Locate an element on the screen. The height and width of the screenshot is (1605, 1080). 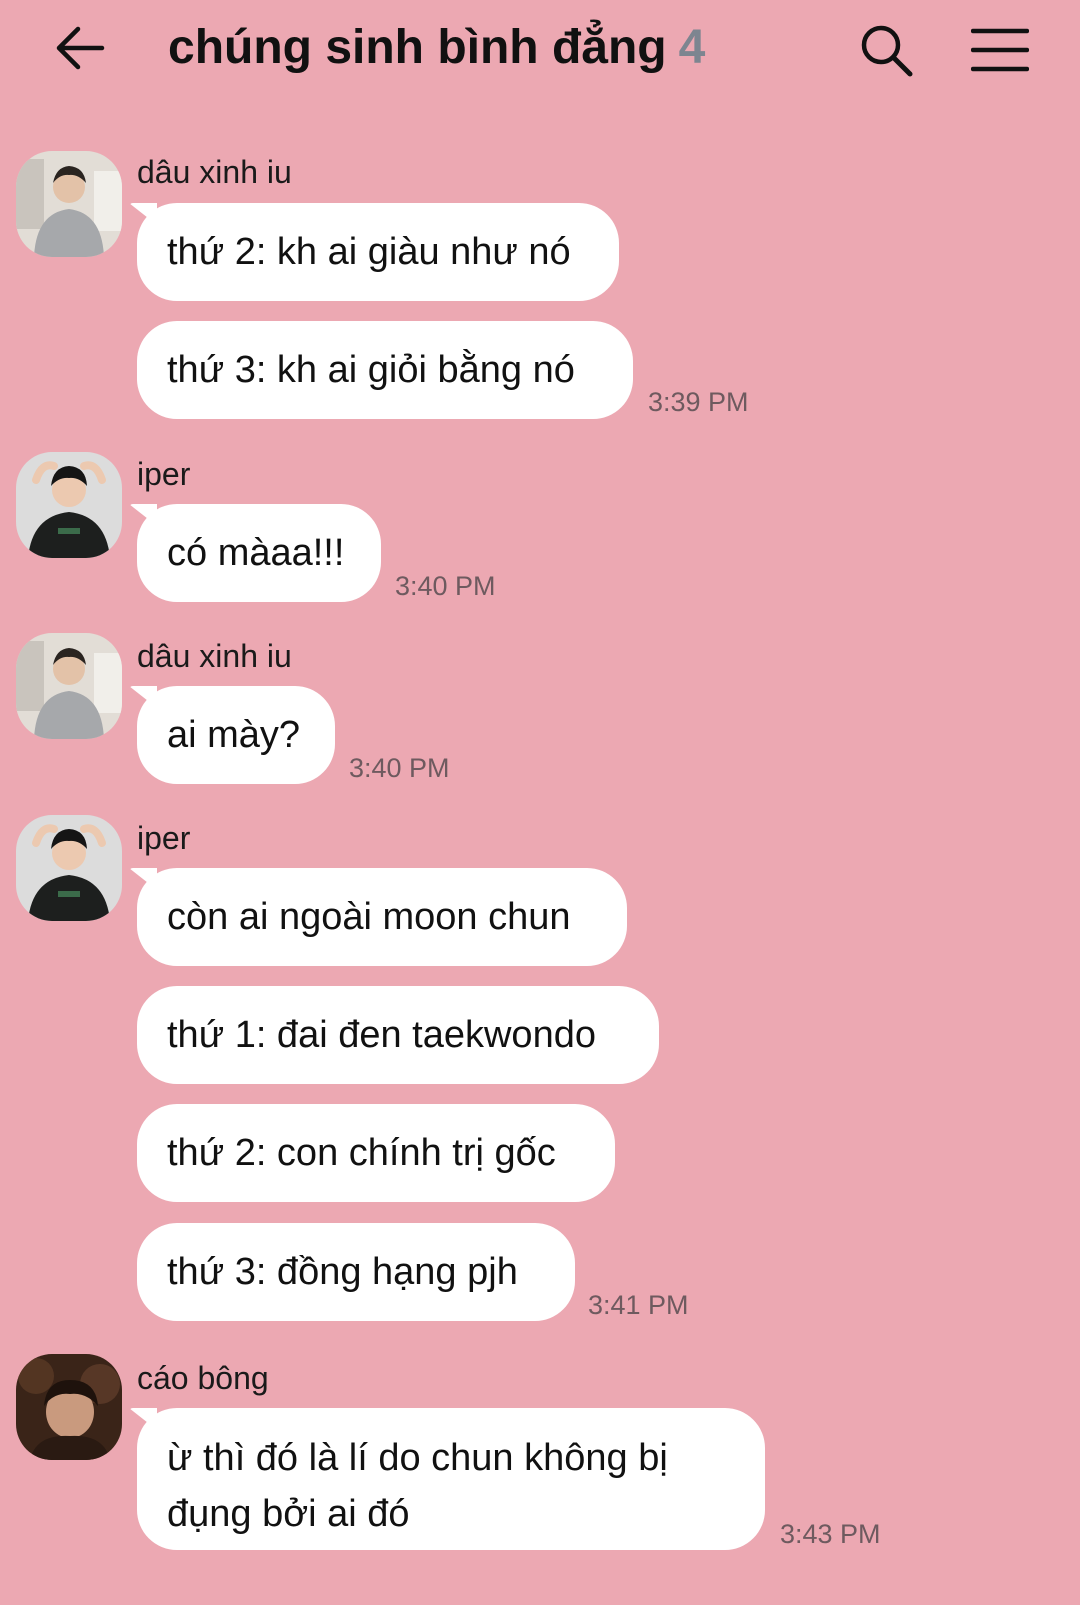
message-bubble: thứ 3: đồng hạng pjh is located at coordinates (356, 1272).